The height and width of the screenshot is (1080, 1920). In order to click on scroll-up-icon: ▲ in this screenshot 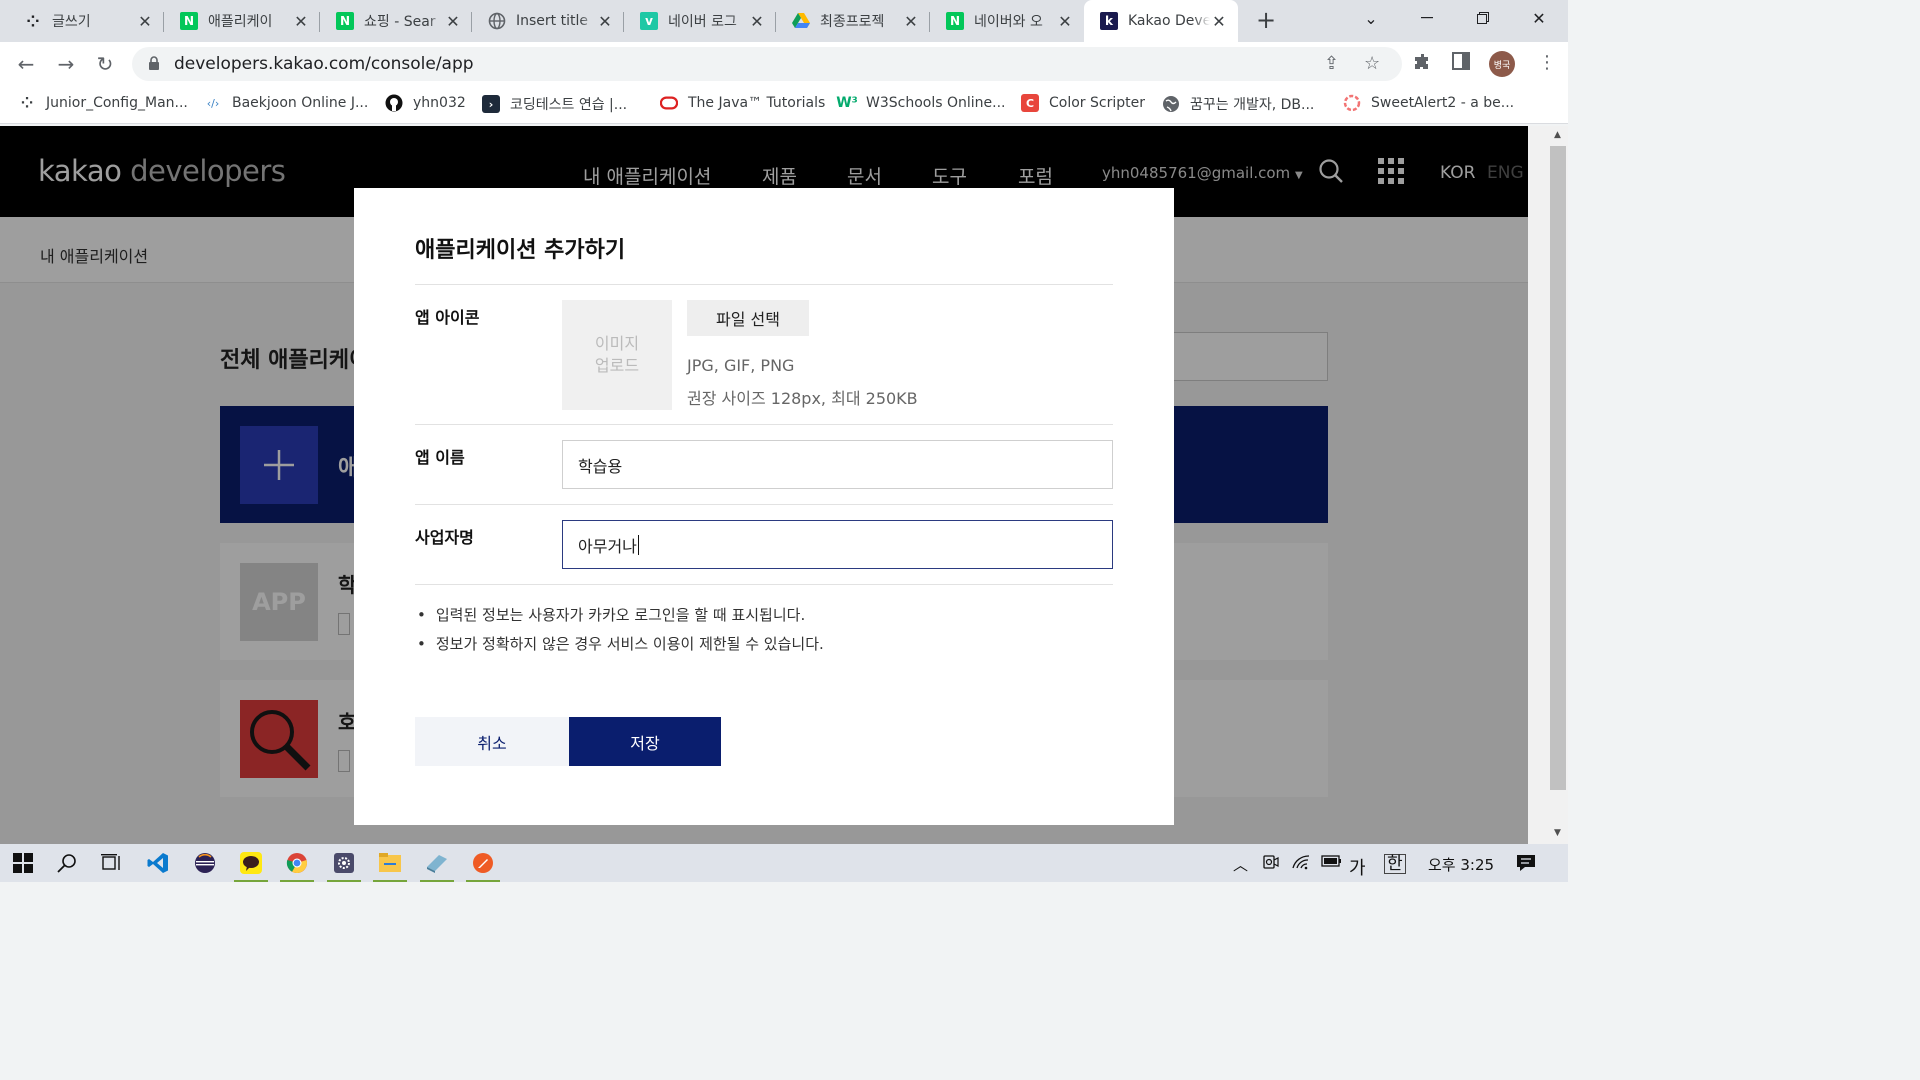, I will do `click(1557, 135)`.